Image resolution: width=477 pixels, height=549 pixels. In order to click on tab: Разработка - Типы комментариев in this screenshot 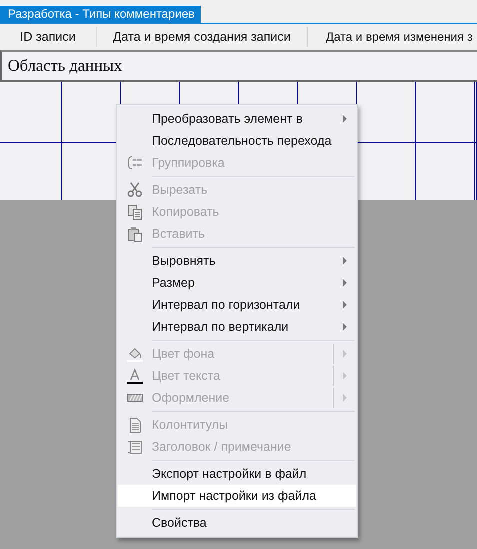, I will do `click(100, 14)`.